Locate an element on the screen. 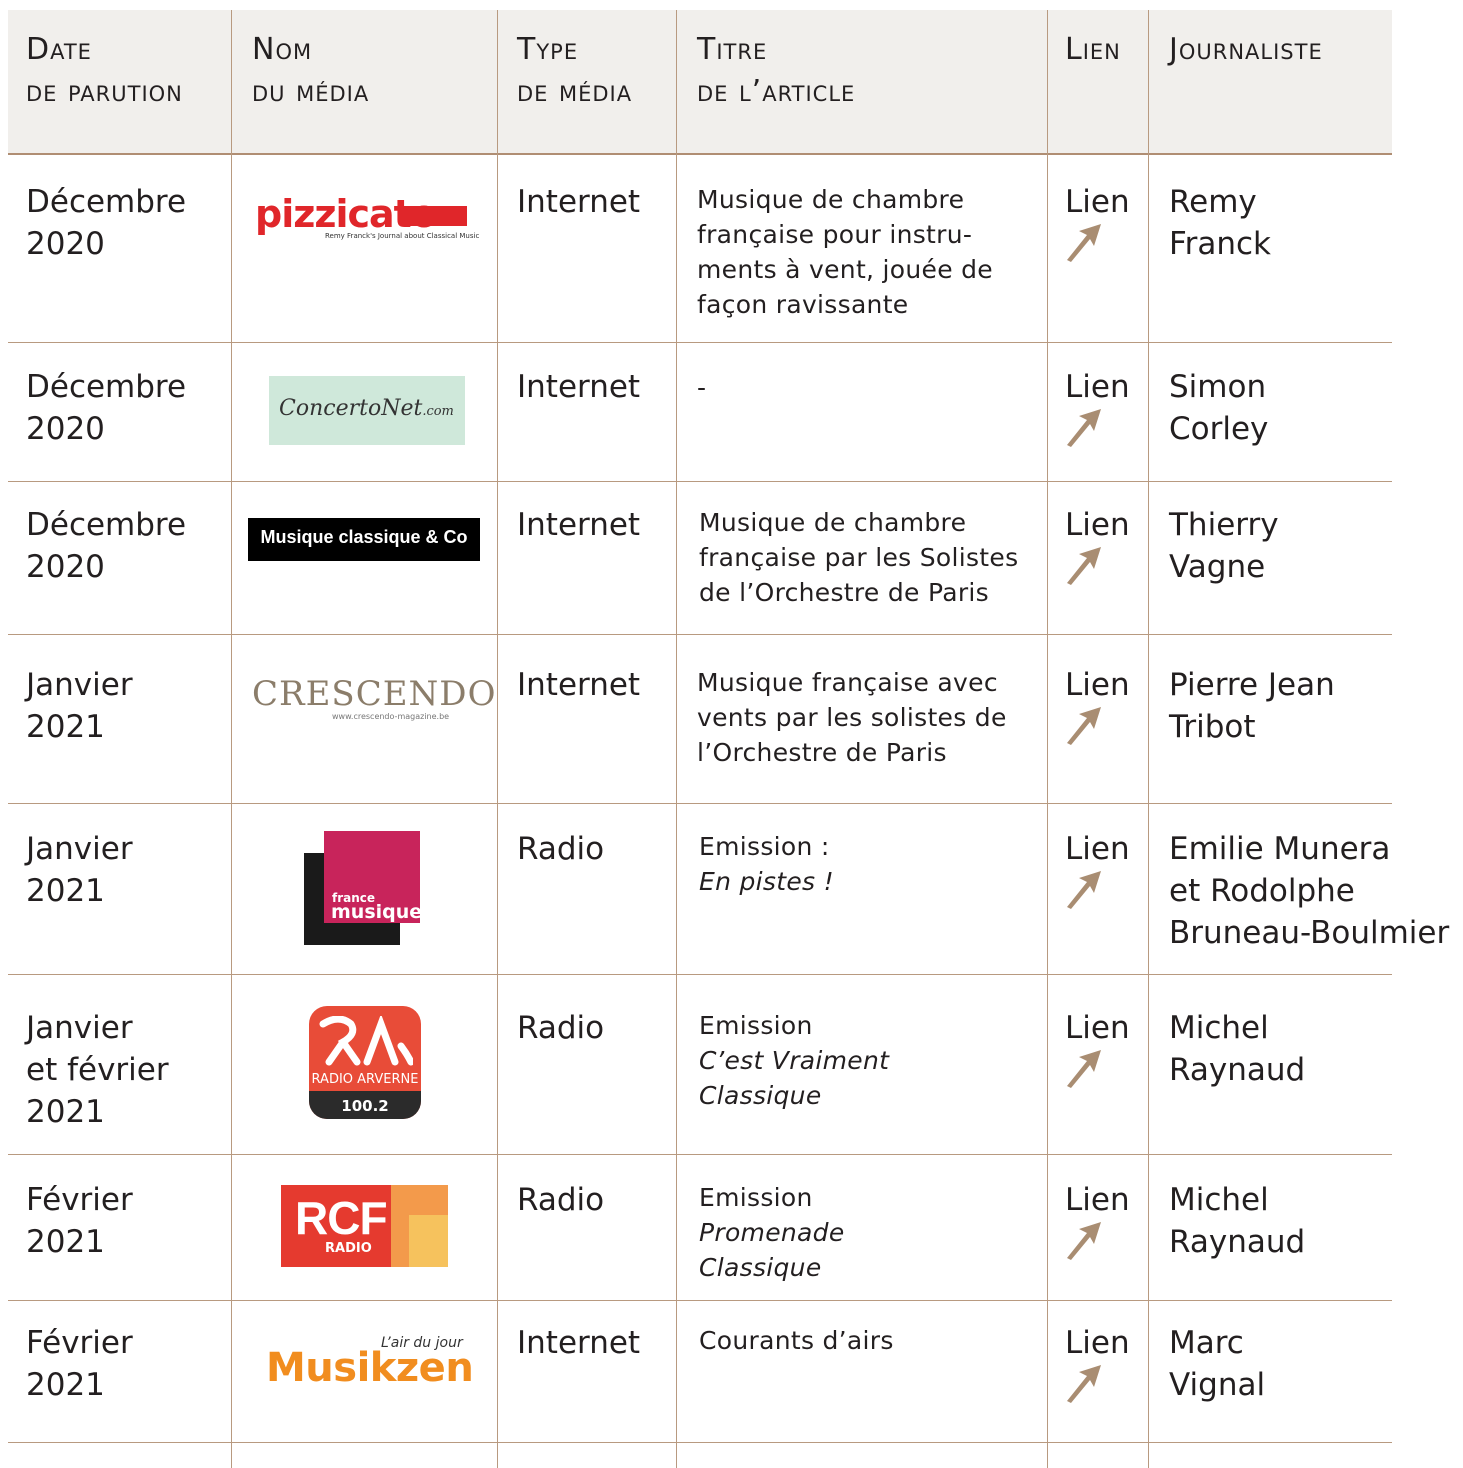 The height and width of the screenshot is (1468, 1463). logo-mark is located at coordinates (366, 1041).